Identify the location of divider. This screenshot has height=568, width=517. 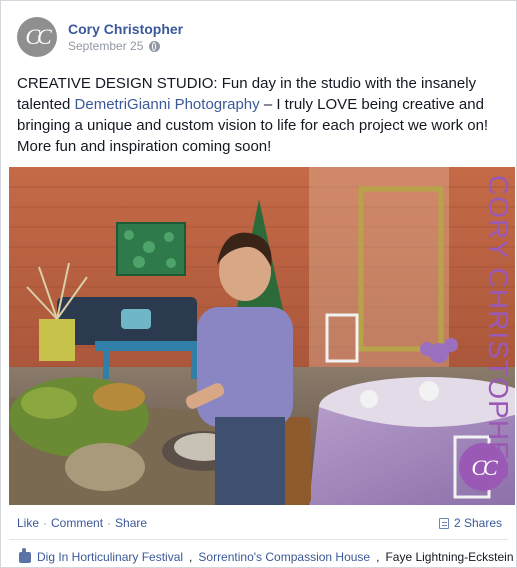
(258, 539).